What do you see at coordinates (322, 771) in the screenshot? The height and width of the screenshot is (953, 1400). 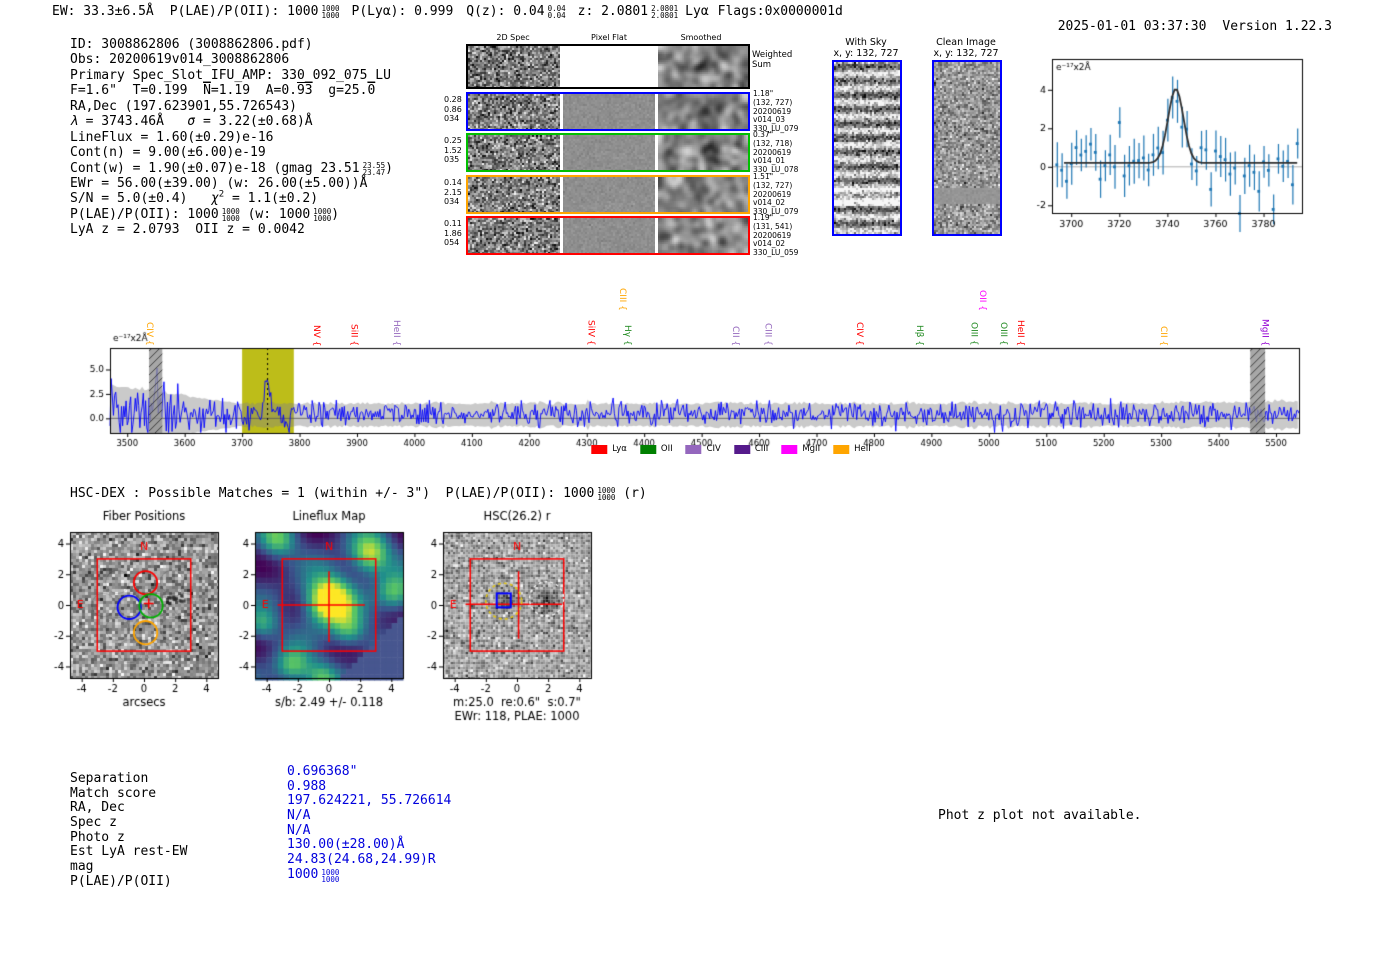 I see `match-table-value: 0.696368"` at bounding box center [322, 771].